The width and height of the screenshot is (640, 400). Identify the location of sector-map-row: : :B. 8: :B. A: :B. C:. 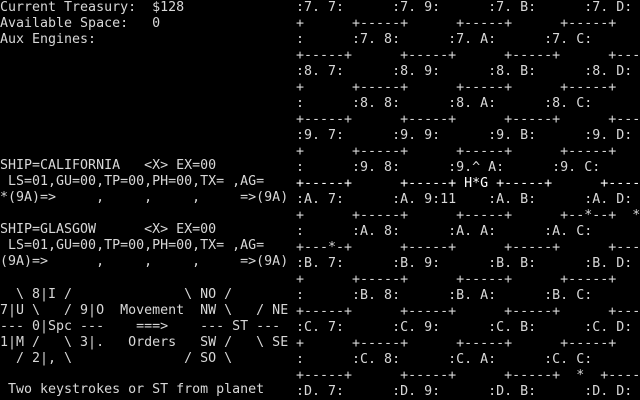
(444, 295).